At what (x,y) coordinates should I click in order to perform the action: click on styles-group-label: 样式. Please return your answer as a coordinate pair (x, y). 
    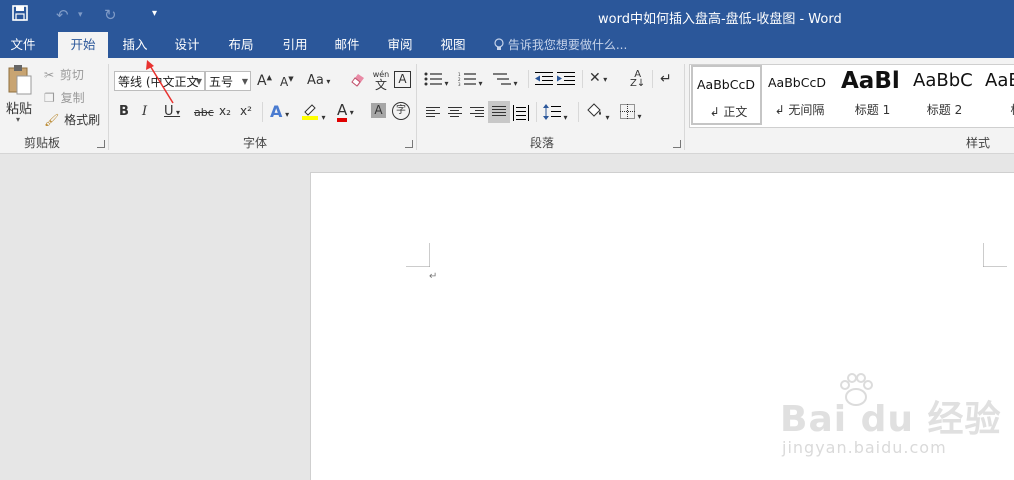
    Looking at the image, I should click on (978, 143).